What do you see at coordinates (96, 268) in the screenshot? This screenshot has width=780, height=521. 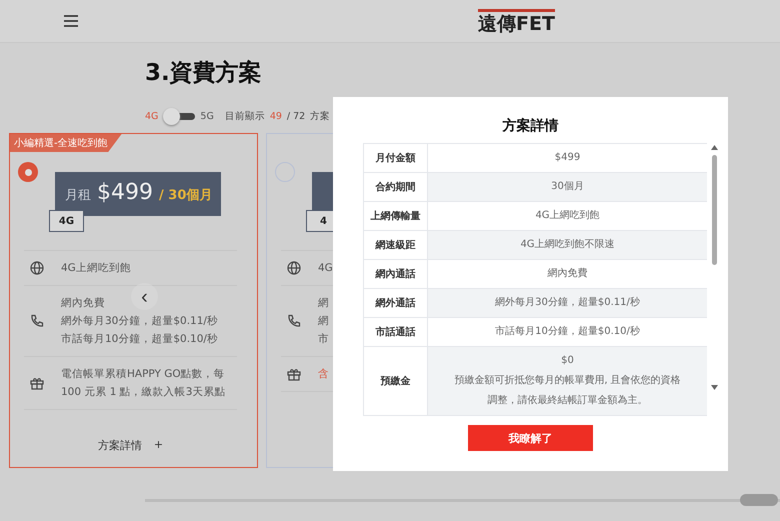 I see `feature-text: 4G上網吃到飽` at bounding box center [96, 268].